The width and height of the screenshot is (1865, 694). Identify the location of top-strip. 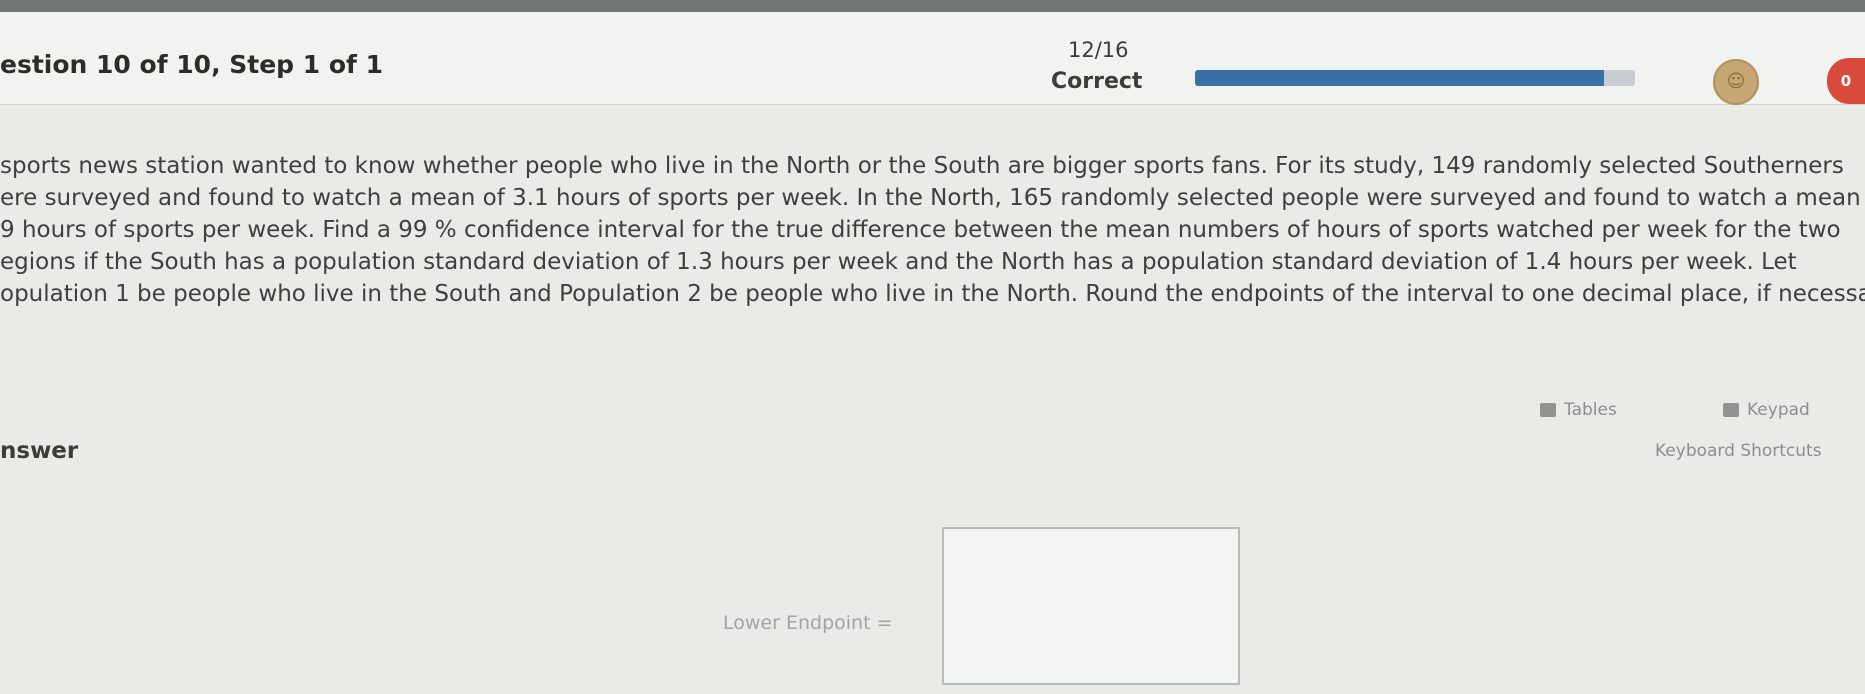
(932, 6).